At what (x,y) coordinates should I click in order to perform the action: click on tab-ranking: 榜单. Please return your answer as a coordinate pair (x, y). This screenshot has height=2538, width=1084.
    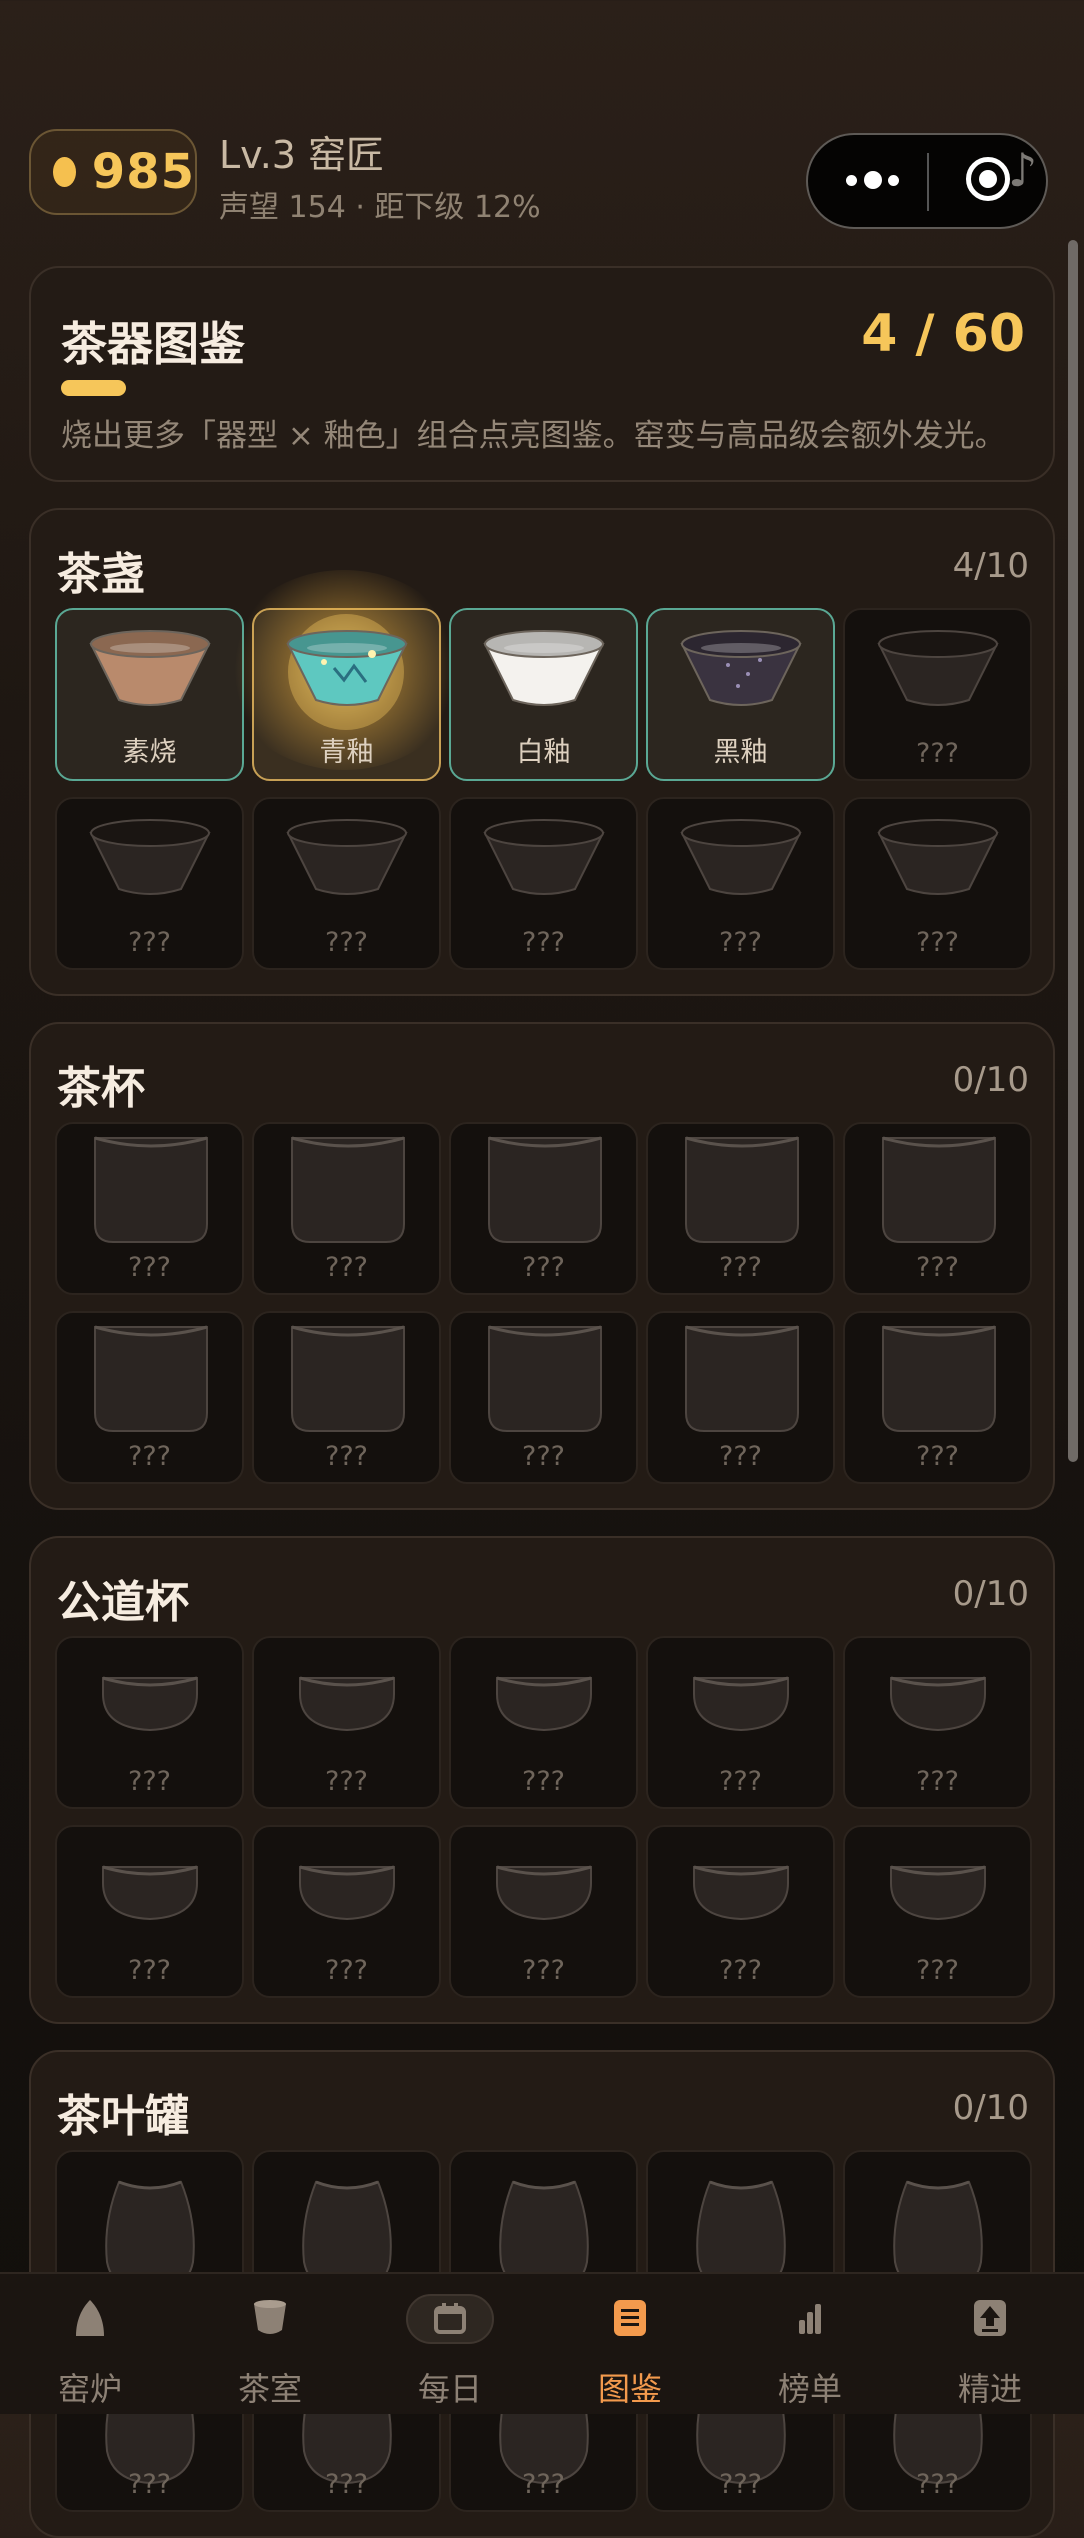
    Looking at the image, I should click on (810, 2344).